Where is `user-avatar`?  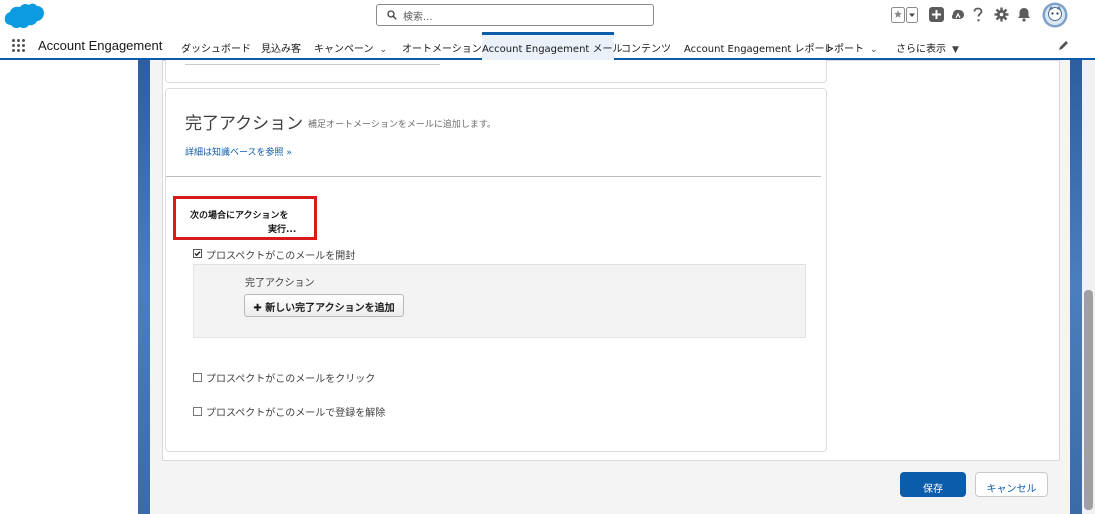 user-avatar is located at coordinates (1055, 15).